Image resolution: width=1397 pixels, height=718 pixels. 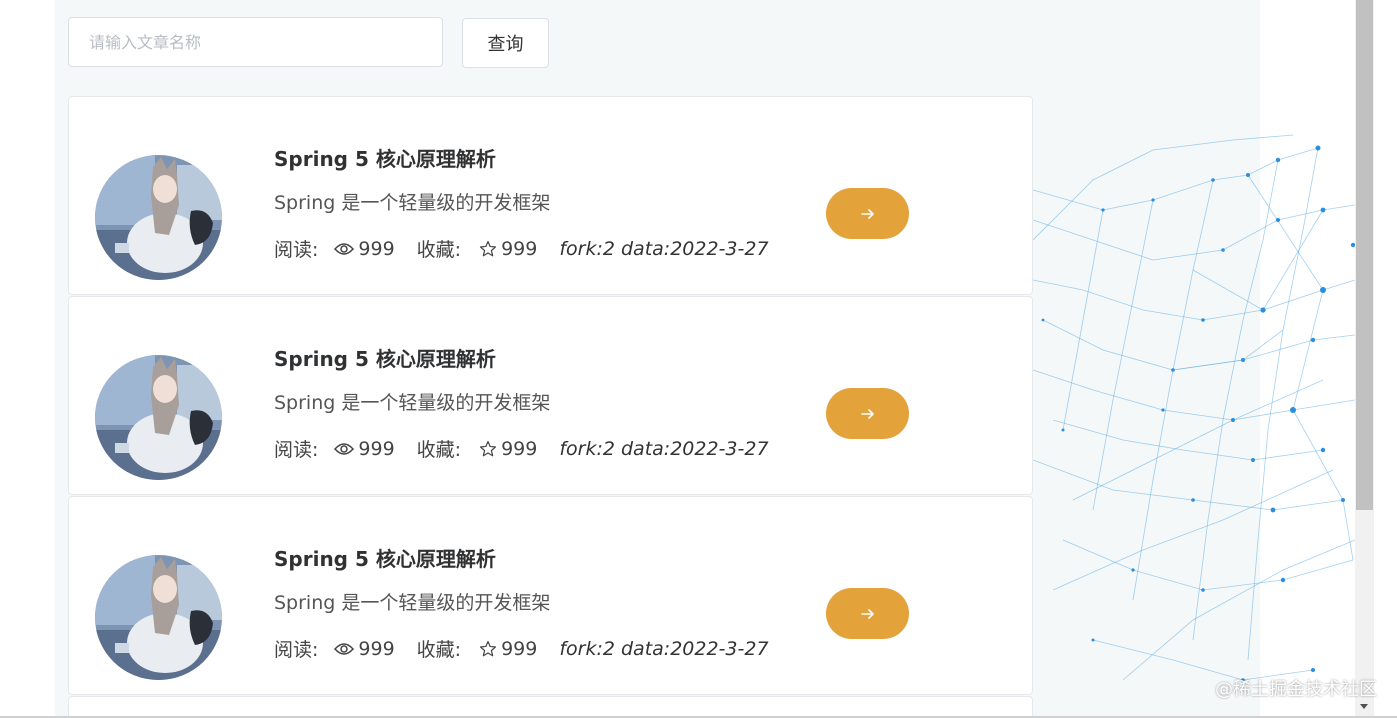 I want to click on search-button: 查询, so click(x=505, y=43).